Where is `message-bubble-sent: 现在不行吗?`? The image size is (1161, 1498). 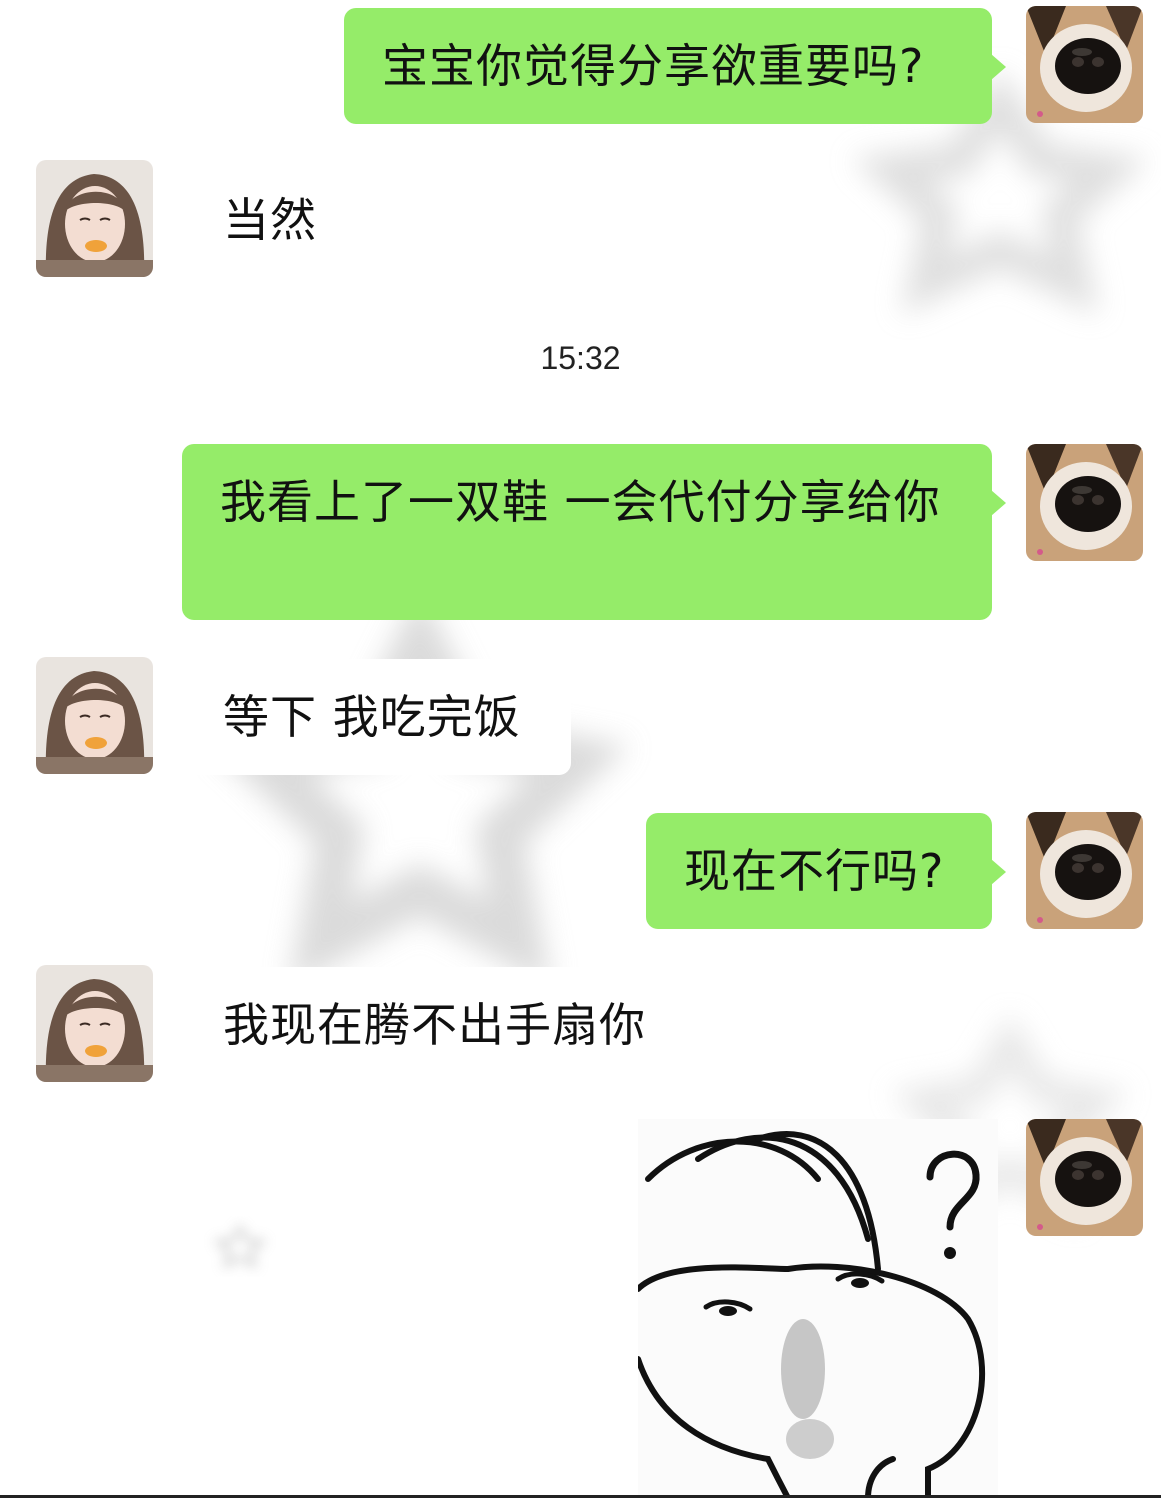
message-bubble-sent: 现在不行吗? is located at coordinates (826, 871).